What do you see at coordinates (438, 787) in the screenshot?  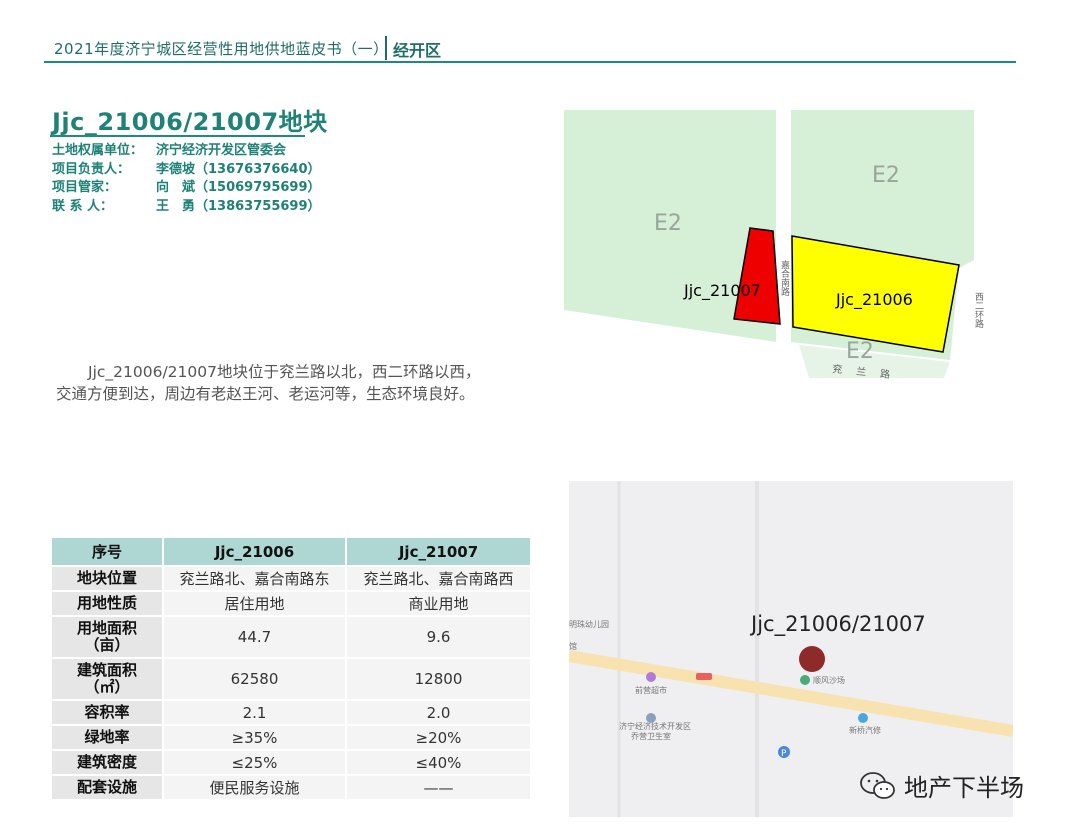 I see `cell-21007: ——` at bounding box center [438, 787].